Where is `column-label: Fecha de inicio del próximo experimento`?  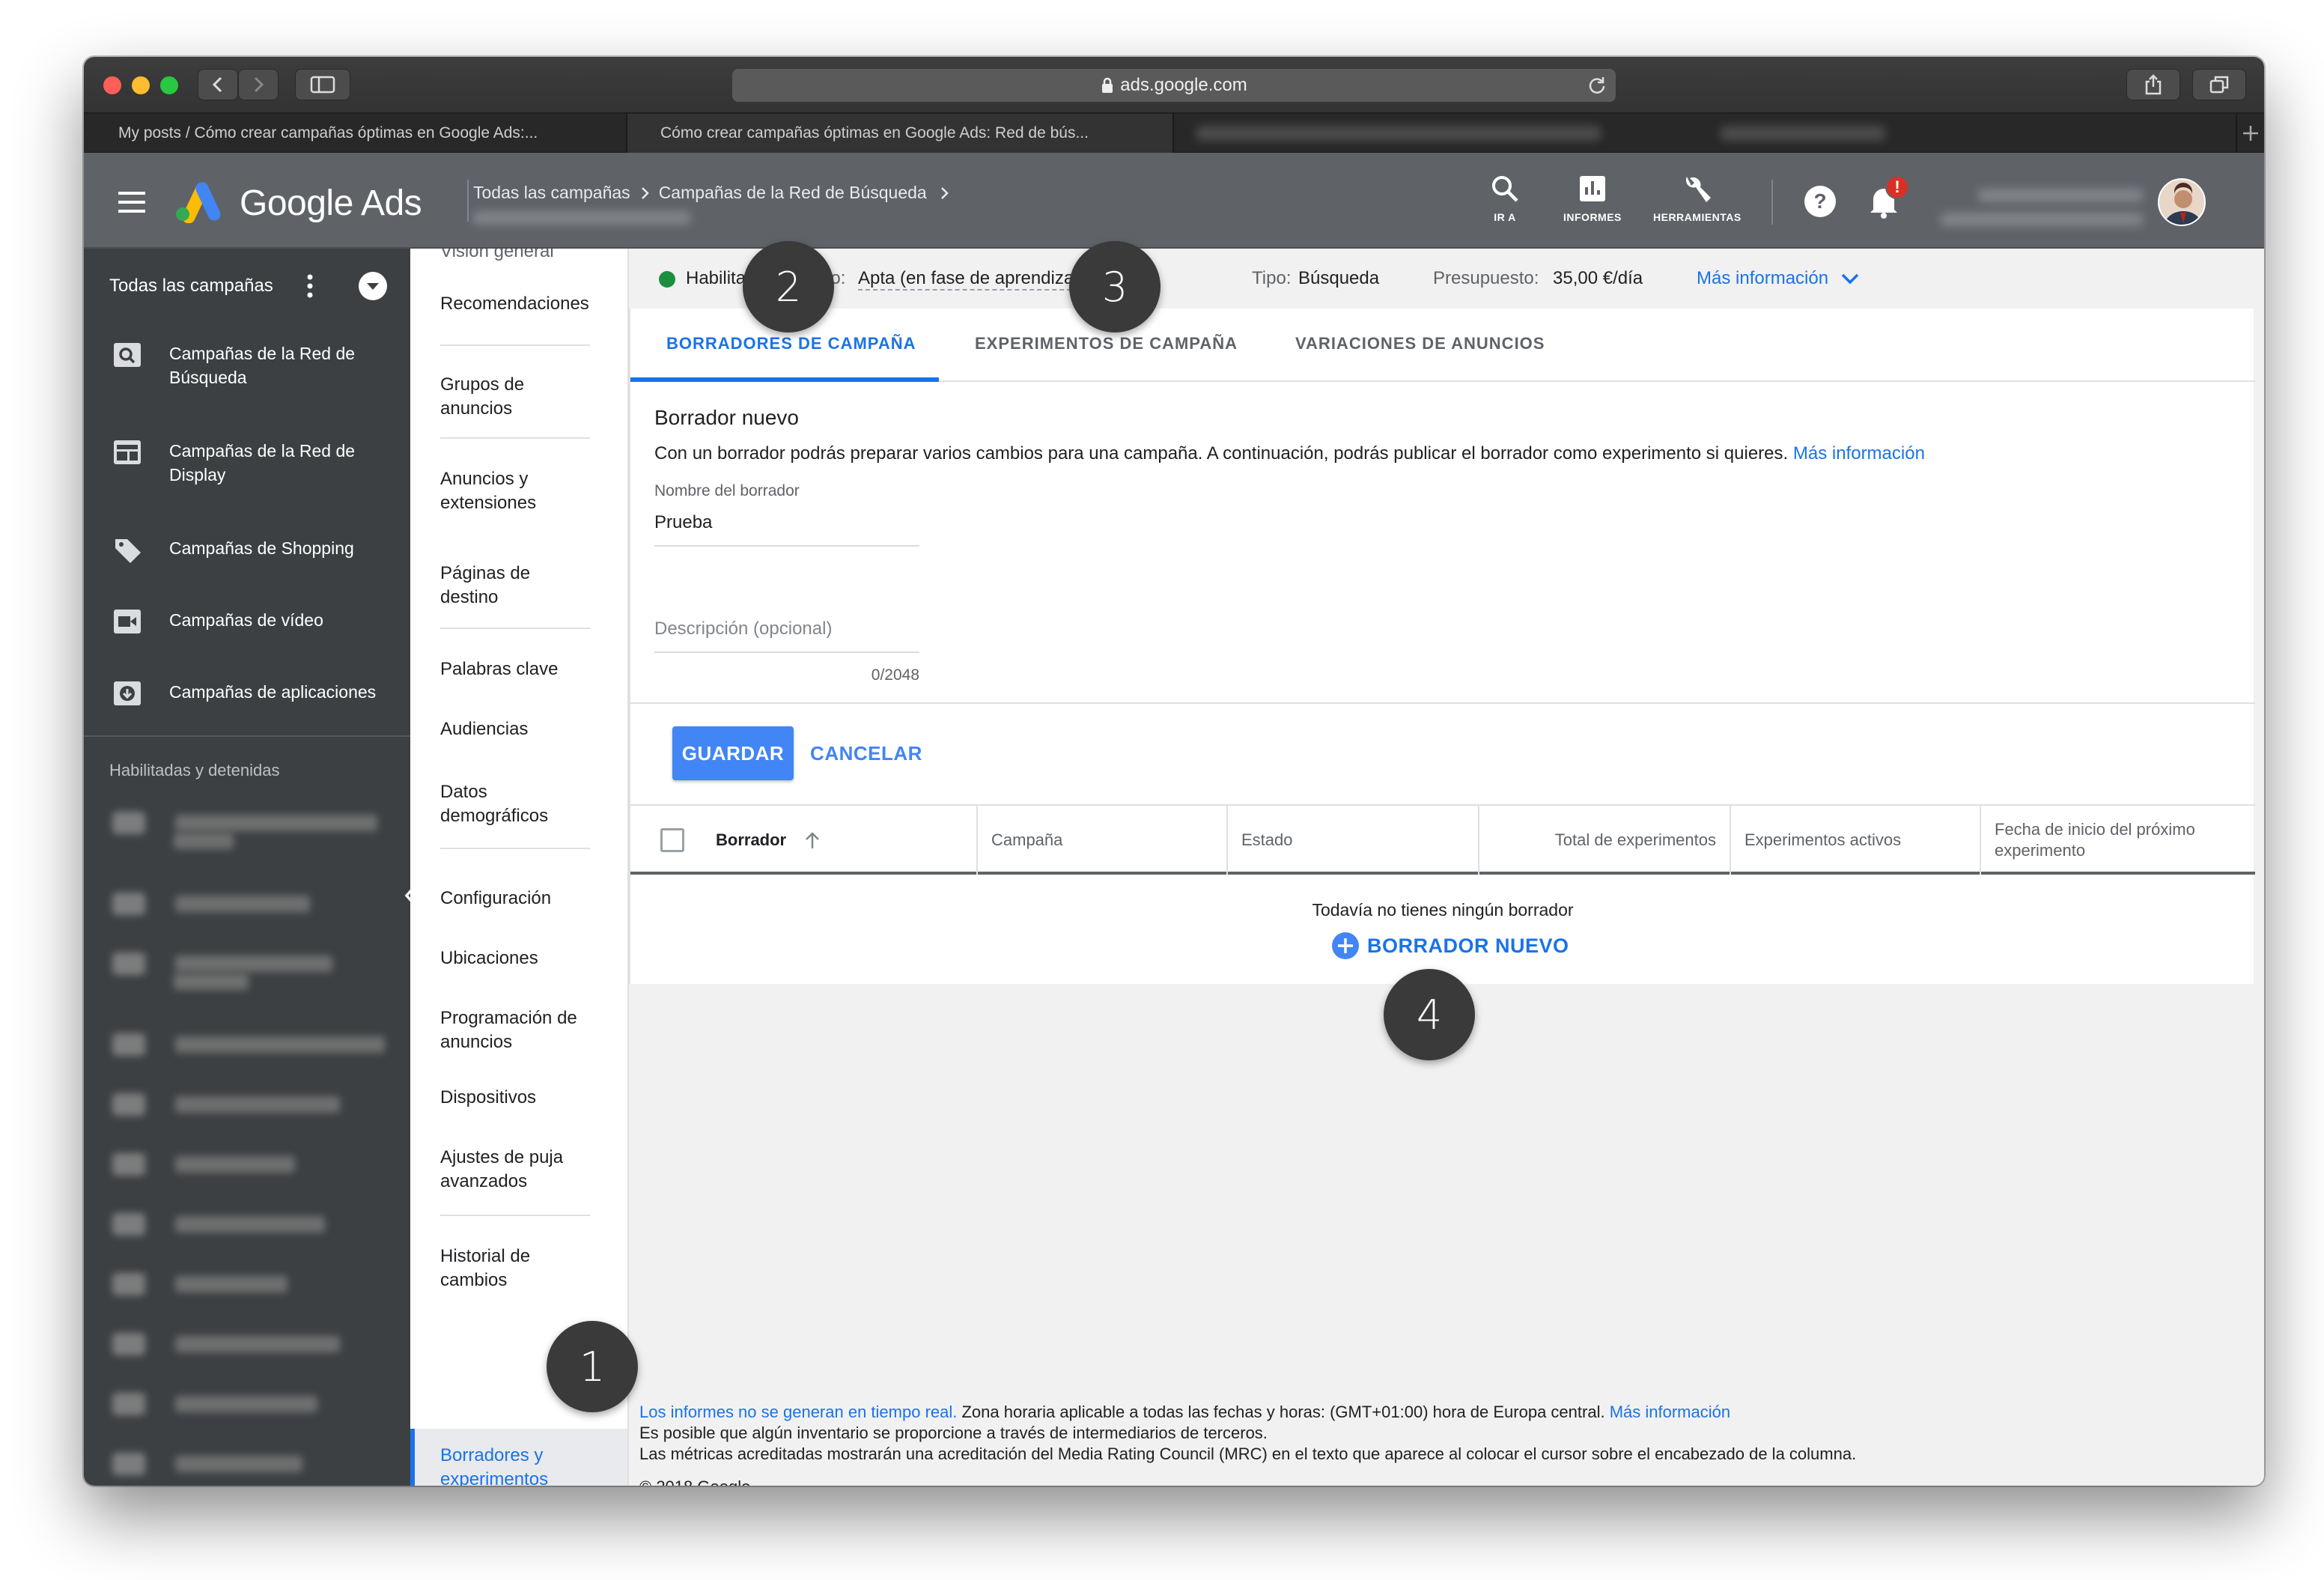 column-label: Fecha de inicio del próximo experimento is located at coordinates (2095, 840).